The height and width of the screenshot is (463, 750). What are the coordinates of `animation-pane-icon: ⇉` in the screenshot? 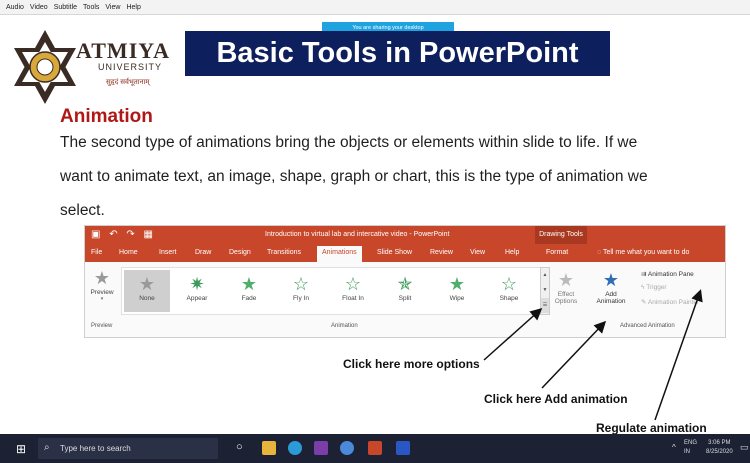 It's located at (644, 274).